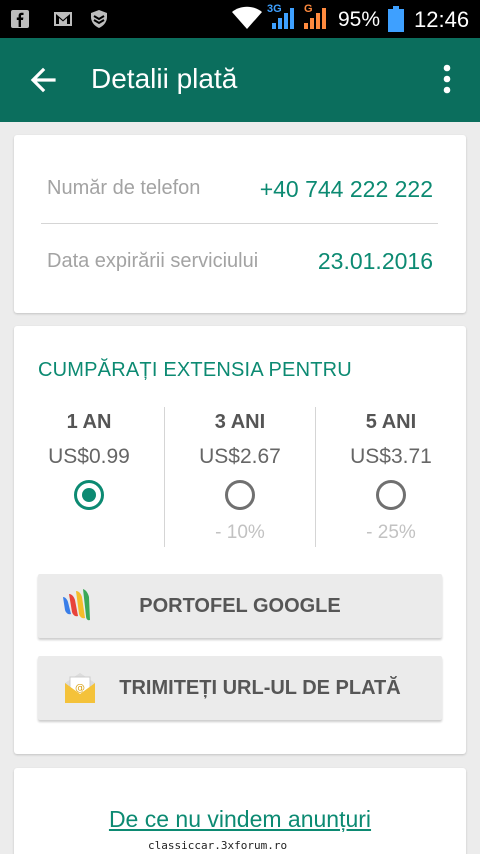  I want to click on plan-discount: - 10%, so click(240, 532).